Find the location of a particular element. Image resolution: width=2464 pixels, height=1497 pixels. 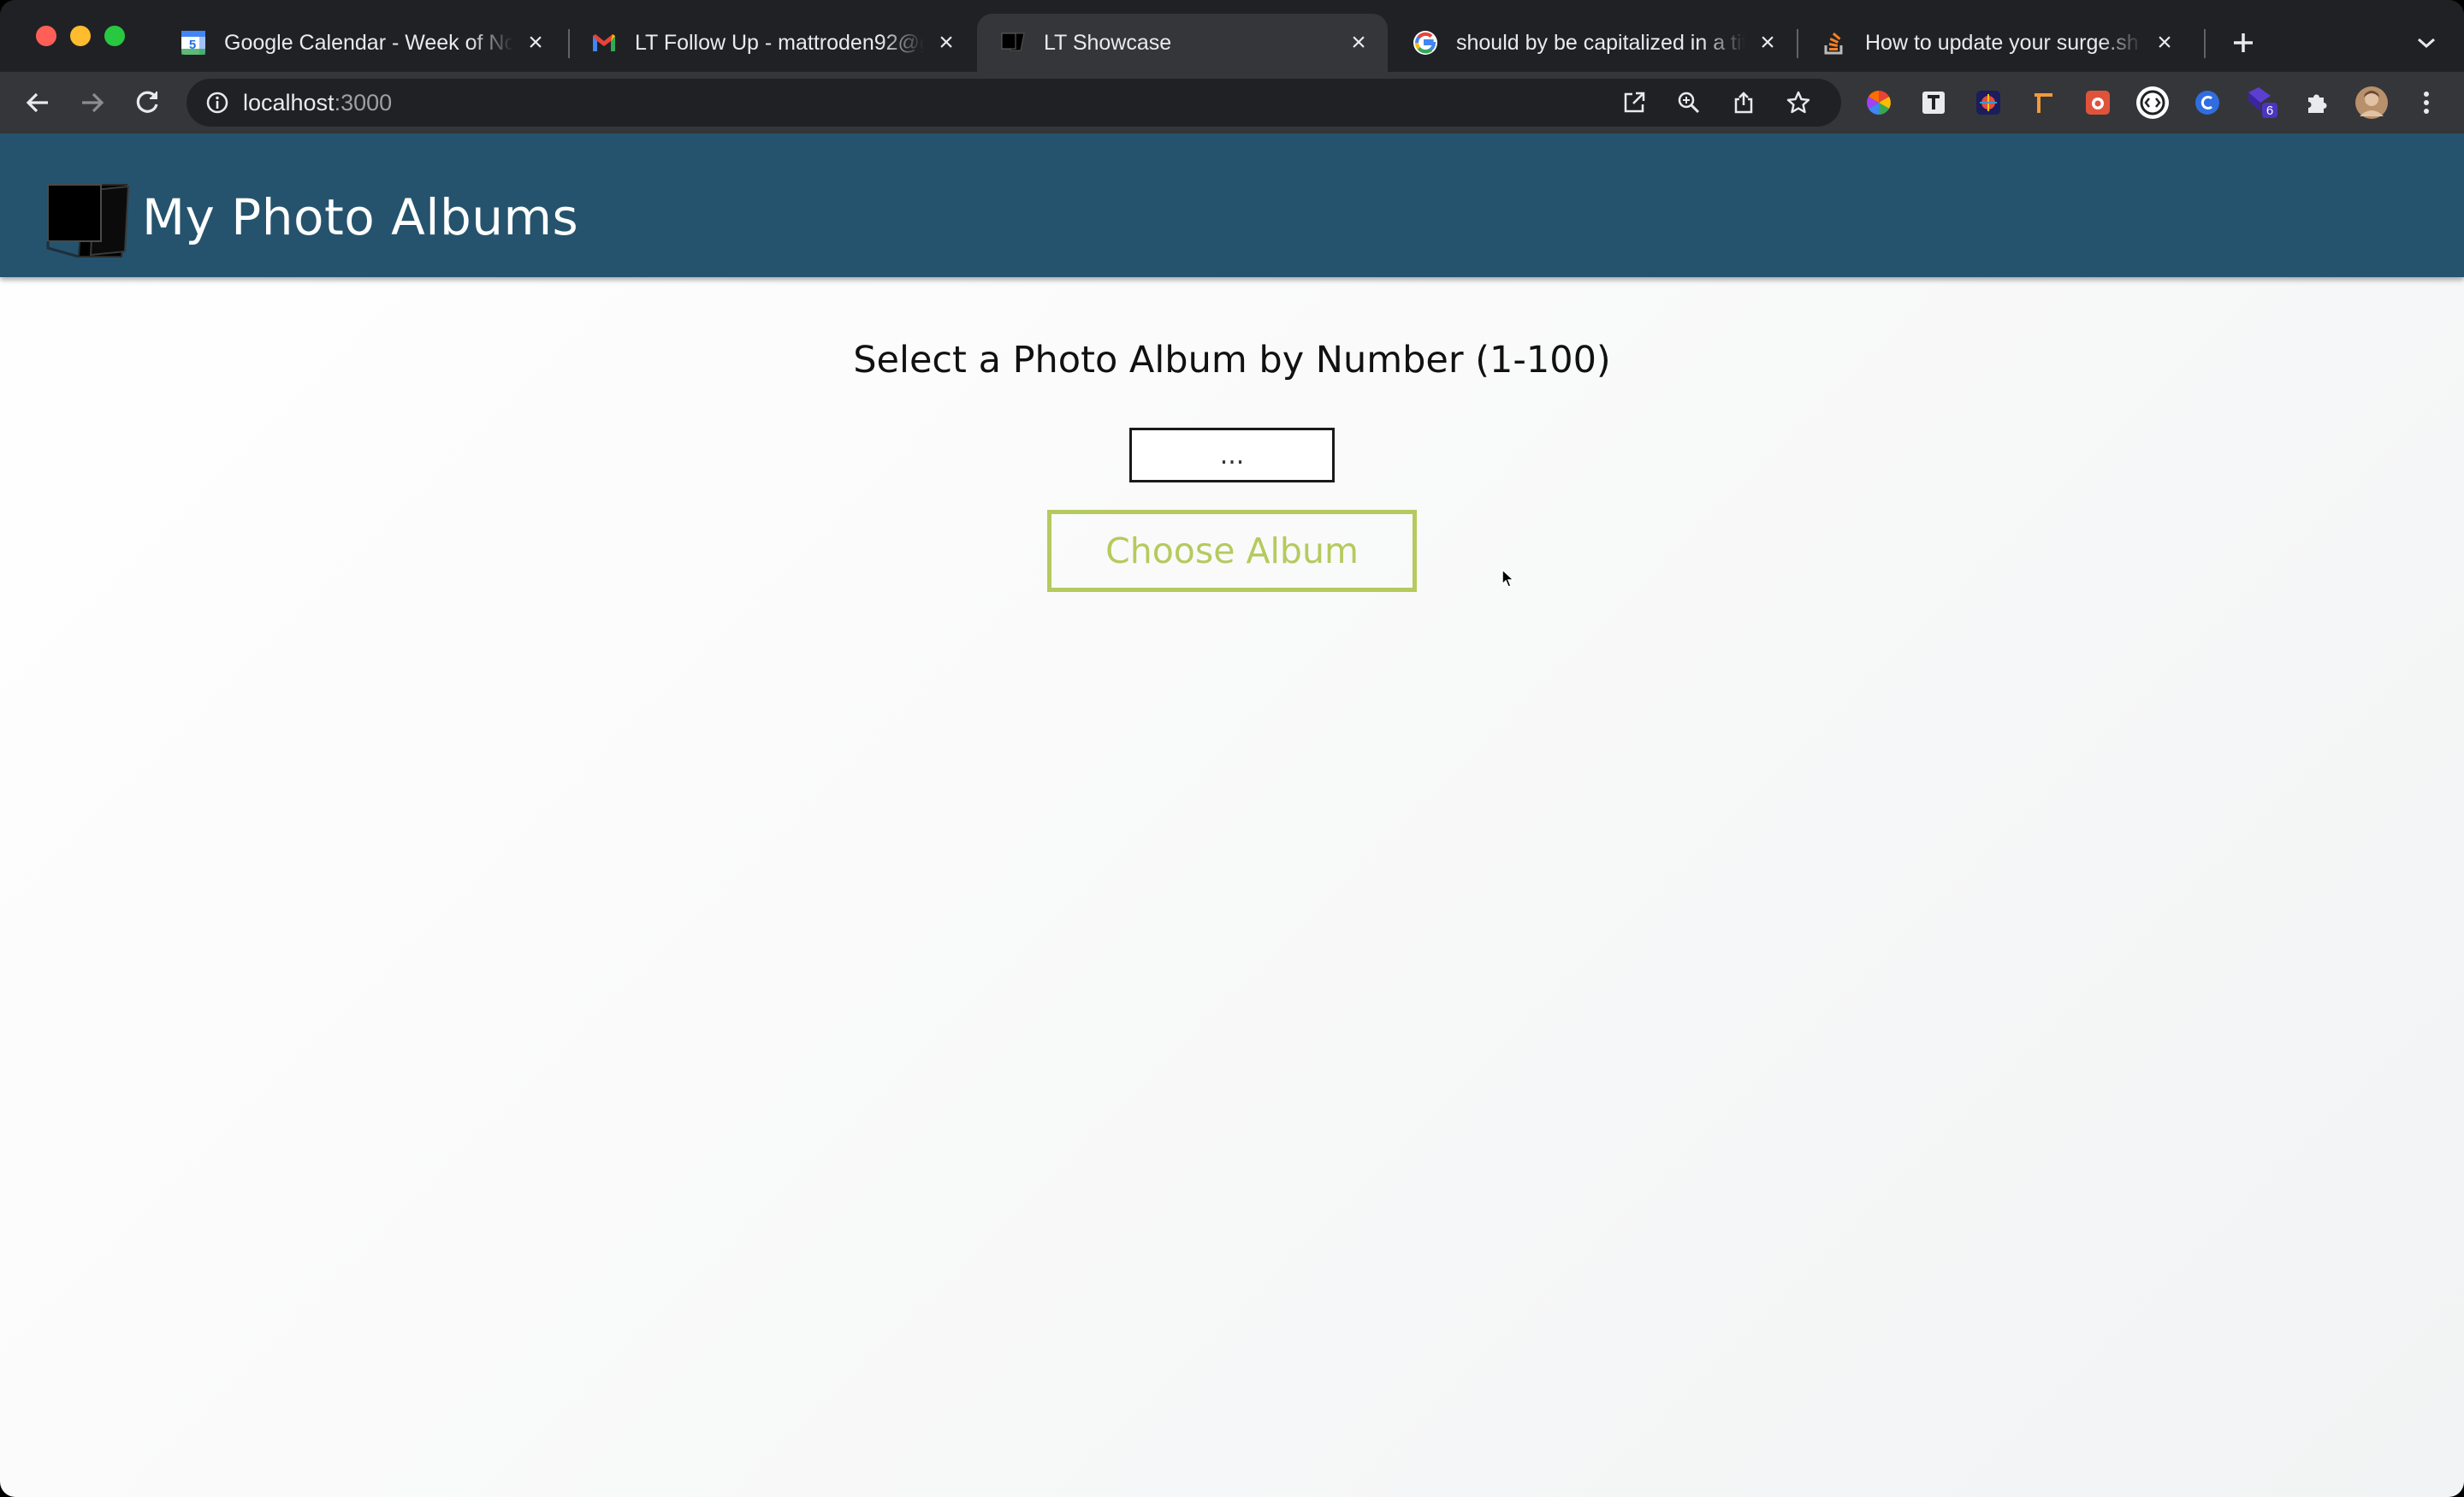

album-number-input is located at coordinates (1232, 455).